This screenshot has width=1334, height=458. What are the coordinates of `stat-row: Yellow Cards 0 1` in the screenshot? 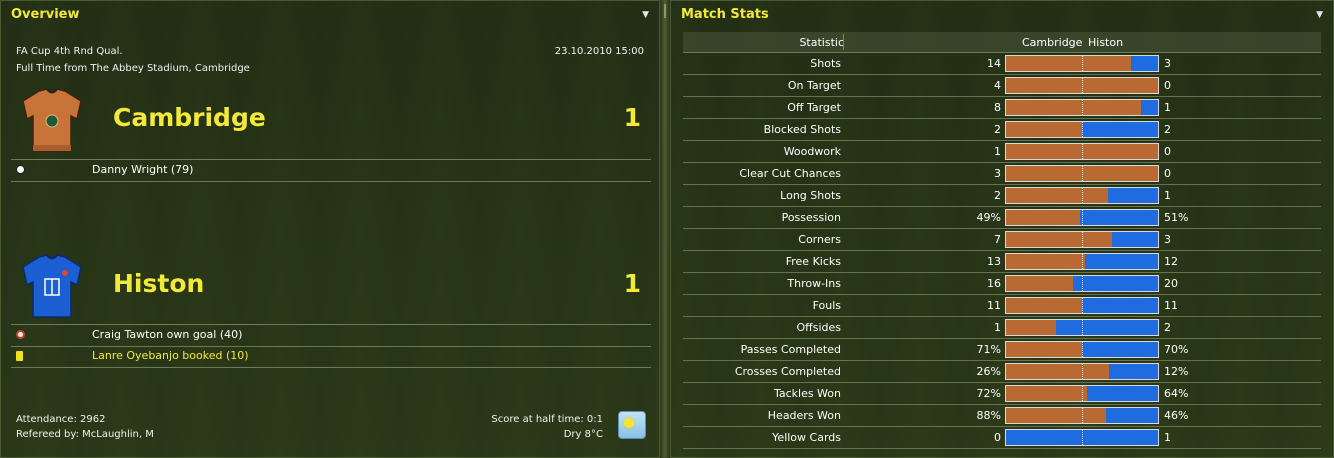 It's located at (1002, 438).